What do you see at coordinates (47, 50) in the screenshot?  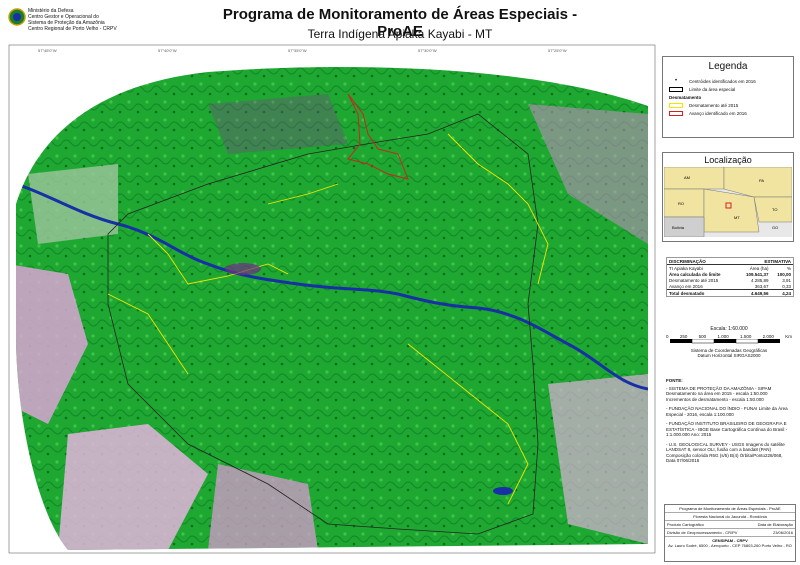 I see `svg-text: 57°45'0"W` at bounding box center [47, 50].